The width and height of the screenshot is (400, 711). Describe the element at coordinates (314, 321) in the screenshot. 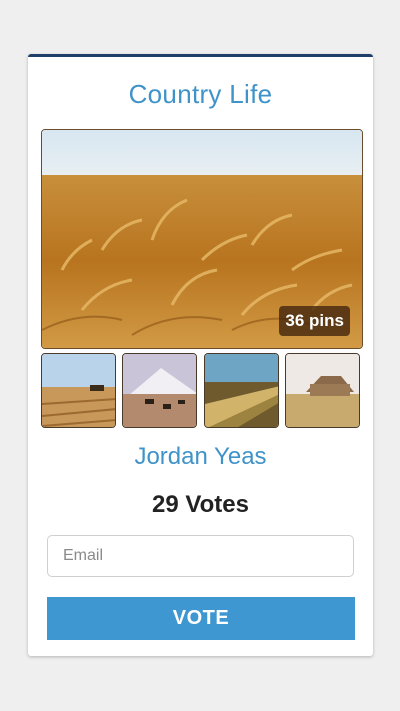

I see `pins-badge: 36 pins` at that location.